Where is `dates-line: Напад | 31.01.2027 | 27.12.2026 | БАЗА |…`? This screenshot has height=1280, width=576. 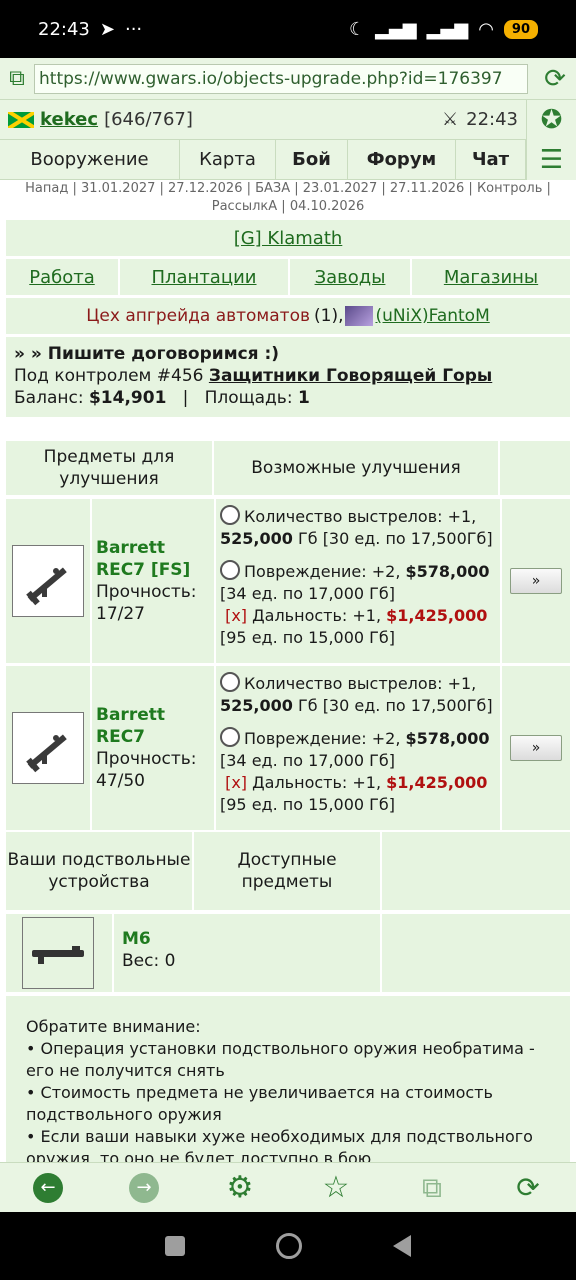 dates-line: Напад | 31.01.2027 | 27.12.2026 | БАЗА |… is located at coordinates (288, 198).